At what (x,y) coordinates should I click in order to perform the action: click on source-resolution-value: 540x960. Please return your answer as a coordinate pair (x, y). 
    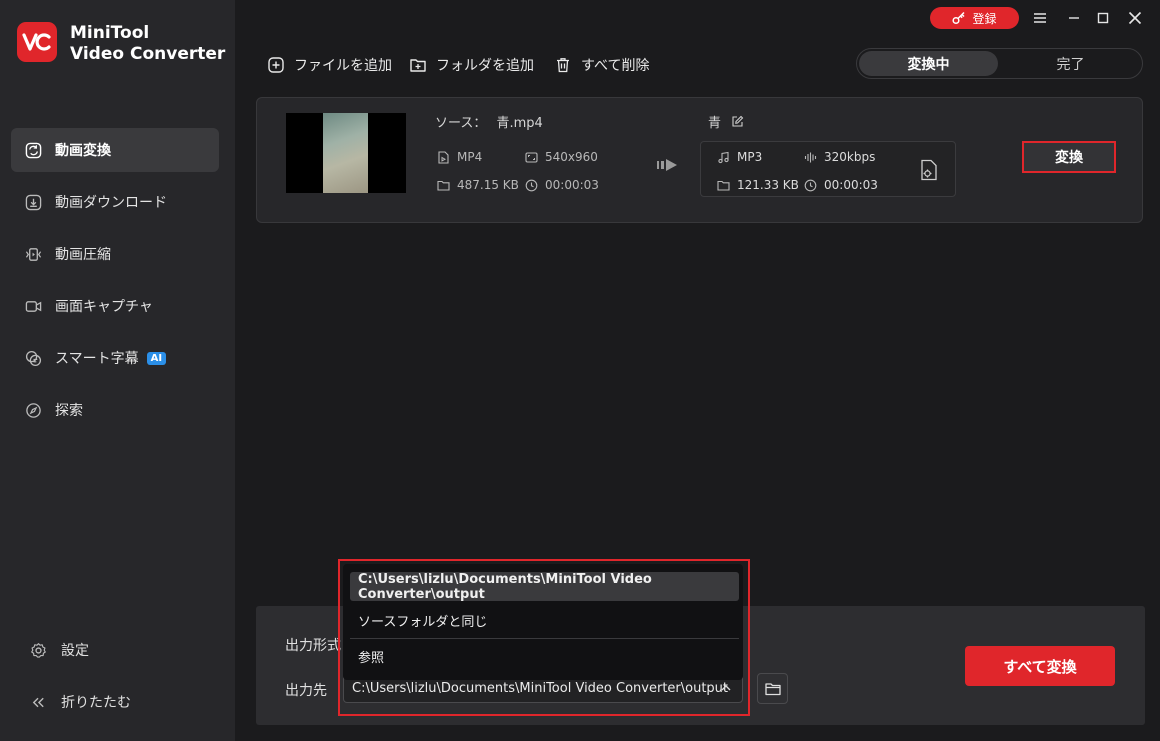
    Looking at the image, I should click on (571, 157).